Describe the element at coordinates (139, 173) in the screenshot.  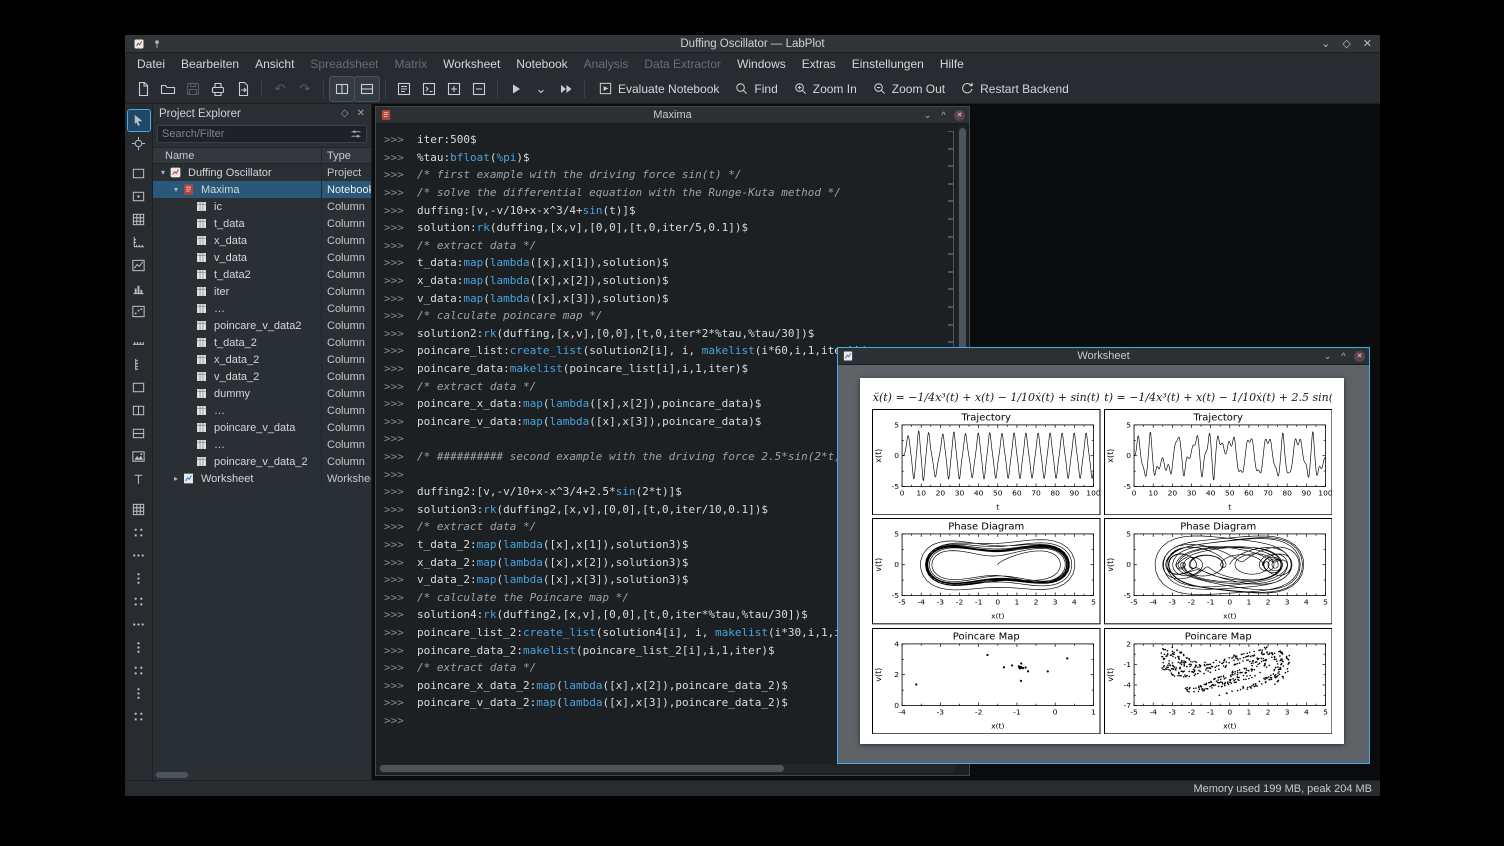
I see `new-worksheet-tool` at that location.